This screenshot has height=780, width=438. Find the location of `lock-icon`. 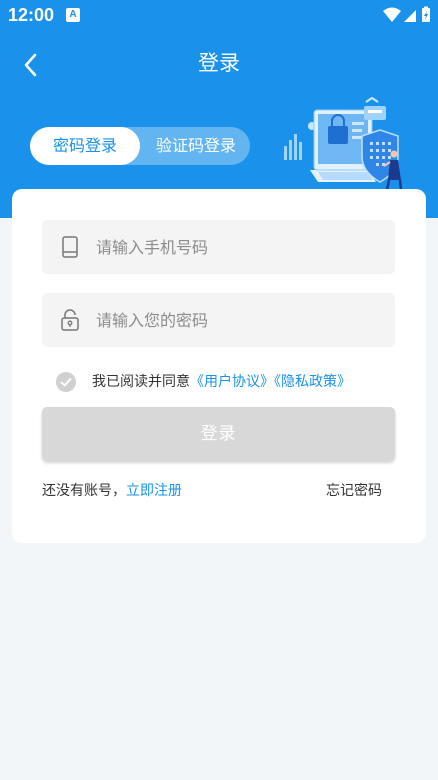

lock-icon is located at coordinates (70, 320).